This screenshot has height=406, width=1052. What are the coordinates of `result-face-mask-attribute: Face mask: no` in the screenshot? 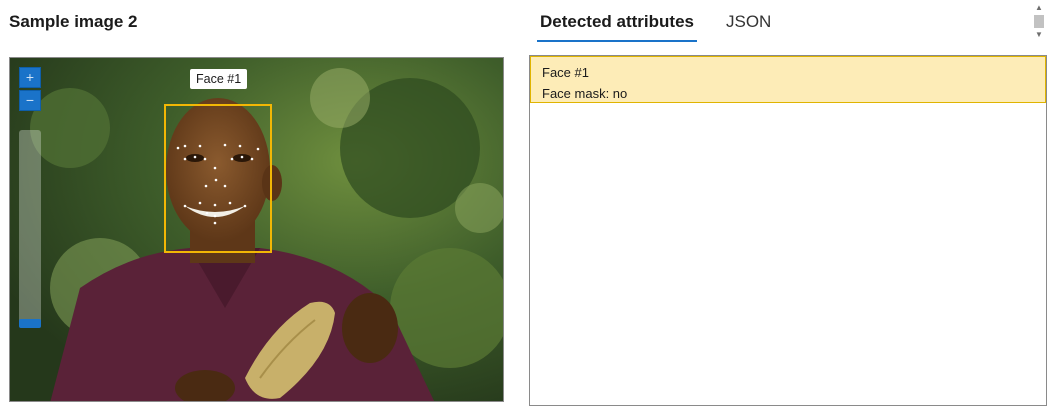 It's located at (585, 93).